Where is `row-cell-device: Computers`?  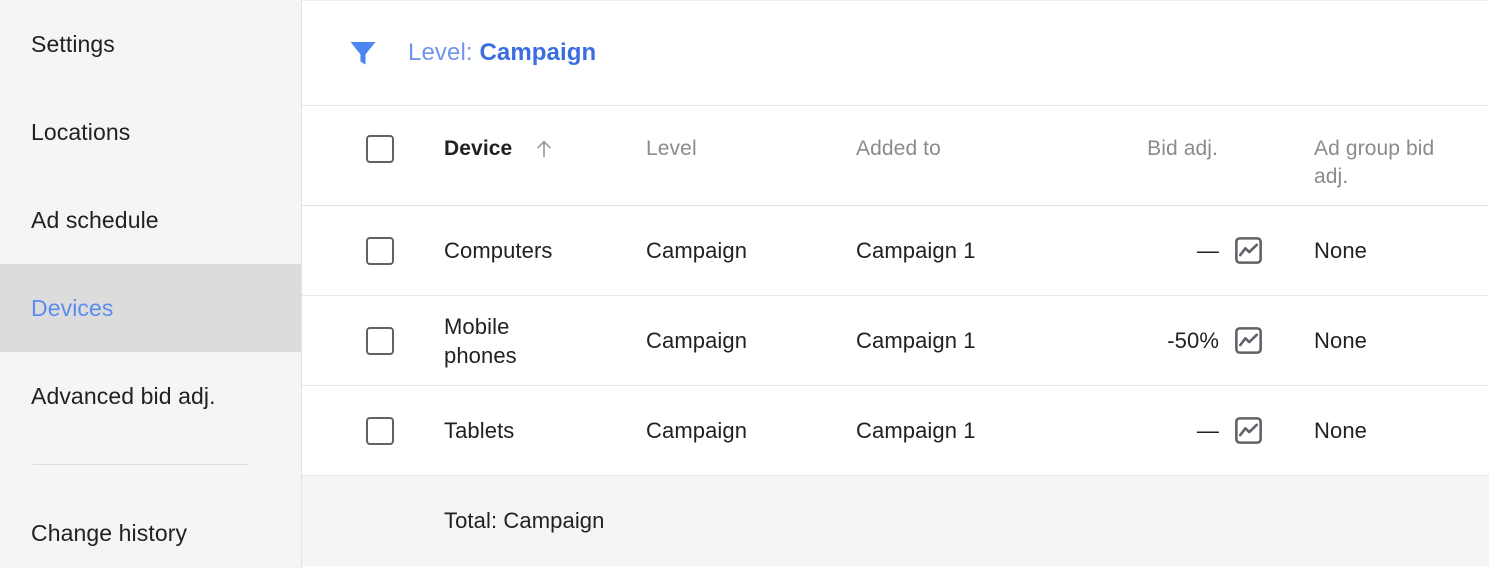 row-cell-device: Computers is located at coordinates (545, 250).